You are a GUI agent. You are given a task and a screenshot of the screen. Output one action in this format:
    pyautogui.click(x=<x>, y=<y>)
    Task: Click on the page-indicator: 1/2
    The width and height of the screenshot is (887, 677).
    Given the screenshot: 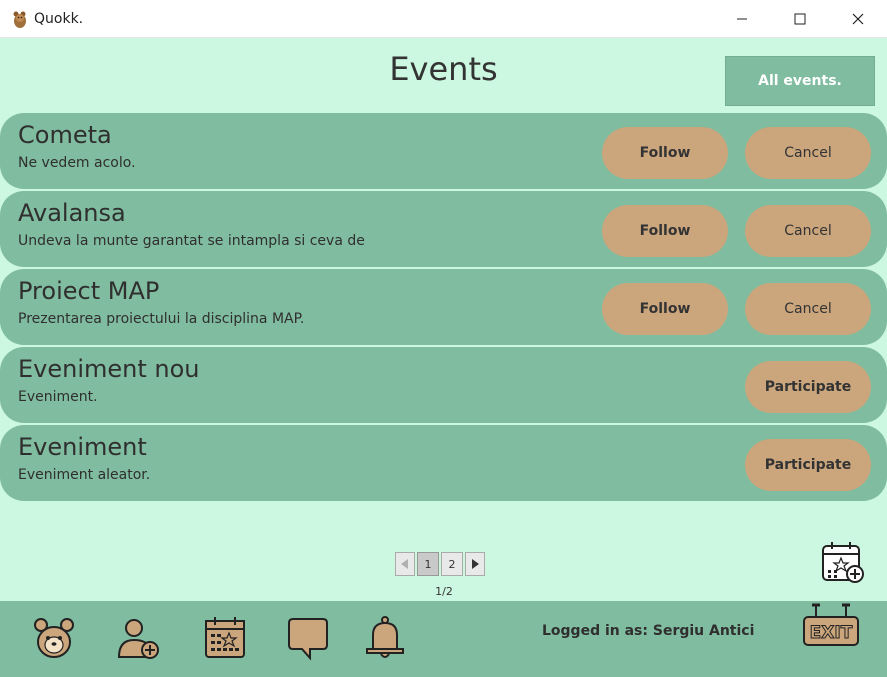 What is the action you would take?
    pyautogui.click(x=444, y=591)
    